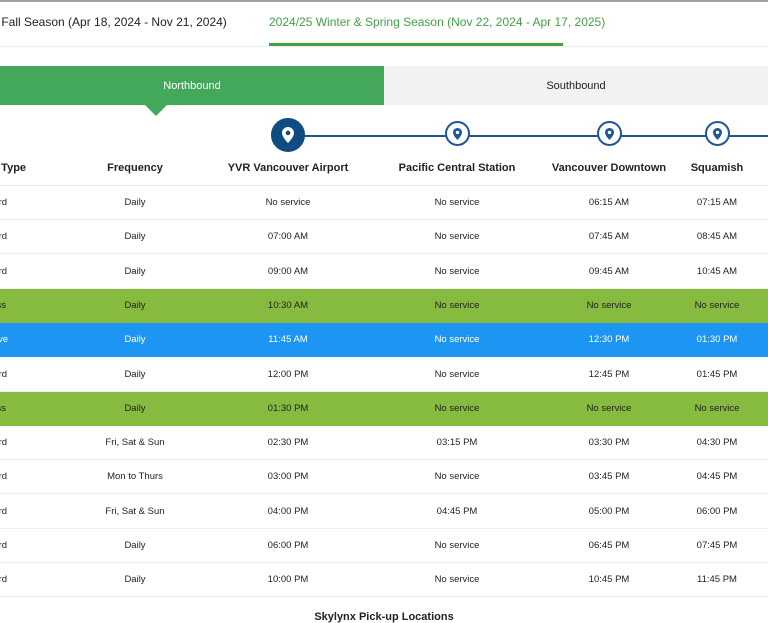 Image resolution: width=768 pixels, height=623 pixels. I want to click on column-header-type: e Type, so click(13, 168).